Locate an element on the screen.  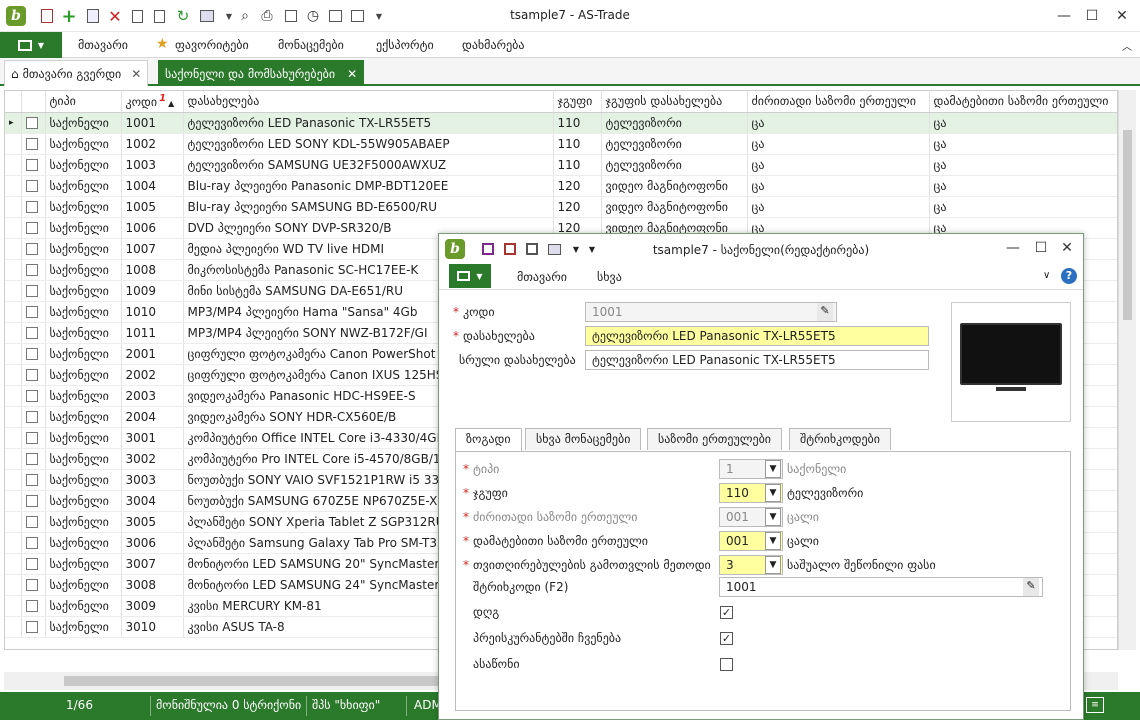
cell-code: 2002 is located at coordinates (152, 375).